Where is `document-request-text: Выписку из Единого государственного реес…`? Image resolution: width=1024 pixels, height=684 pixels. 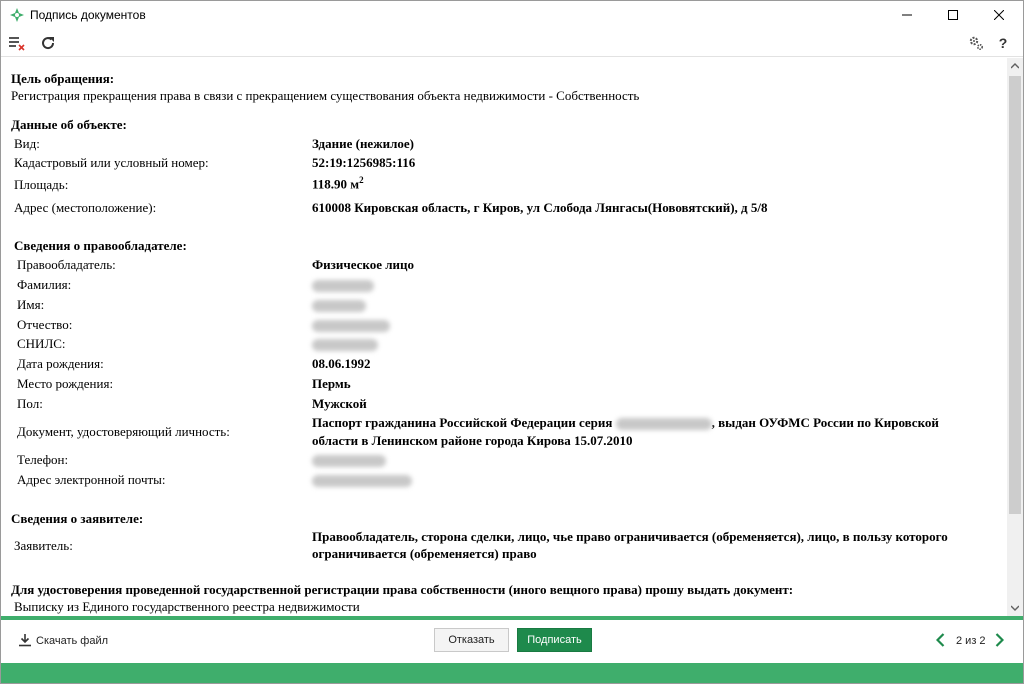
document-request-text: Выписку из Единого государственного реес… is located at coordinates (187, 606).